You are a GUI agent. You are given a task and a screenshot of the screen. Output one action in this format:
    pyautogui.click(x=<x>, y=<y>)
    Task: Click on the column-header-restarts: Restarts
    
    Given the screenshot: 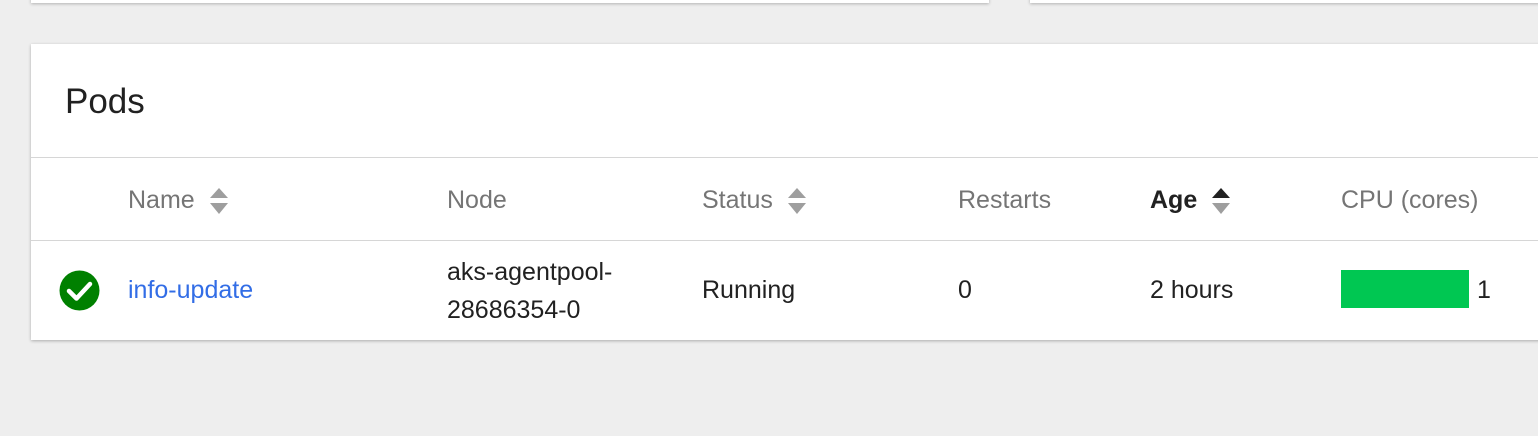 What is the action you would take?
    pyautogui.click(x=1004, y=200)
    